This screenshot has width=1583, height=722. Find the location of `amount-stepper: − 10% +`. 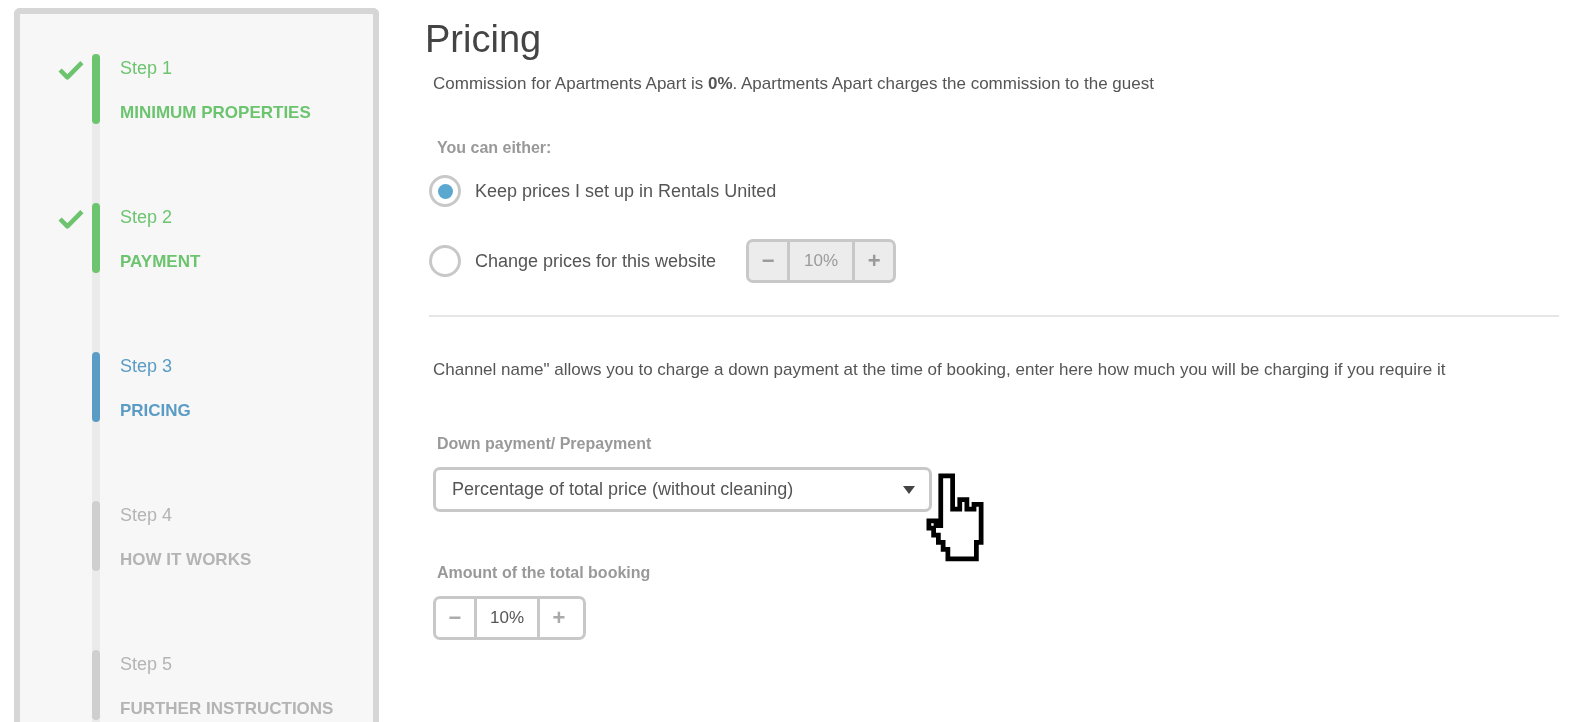

amount-stepper: − 10% + is located at coordinates (509, 618).